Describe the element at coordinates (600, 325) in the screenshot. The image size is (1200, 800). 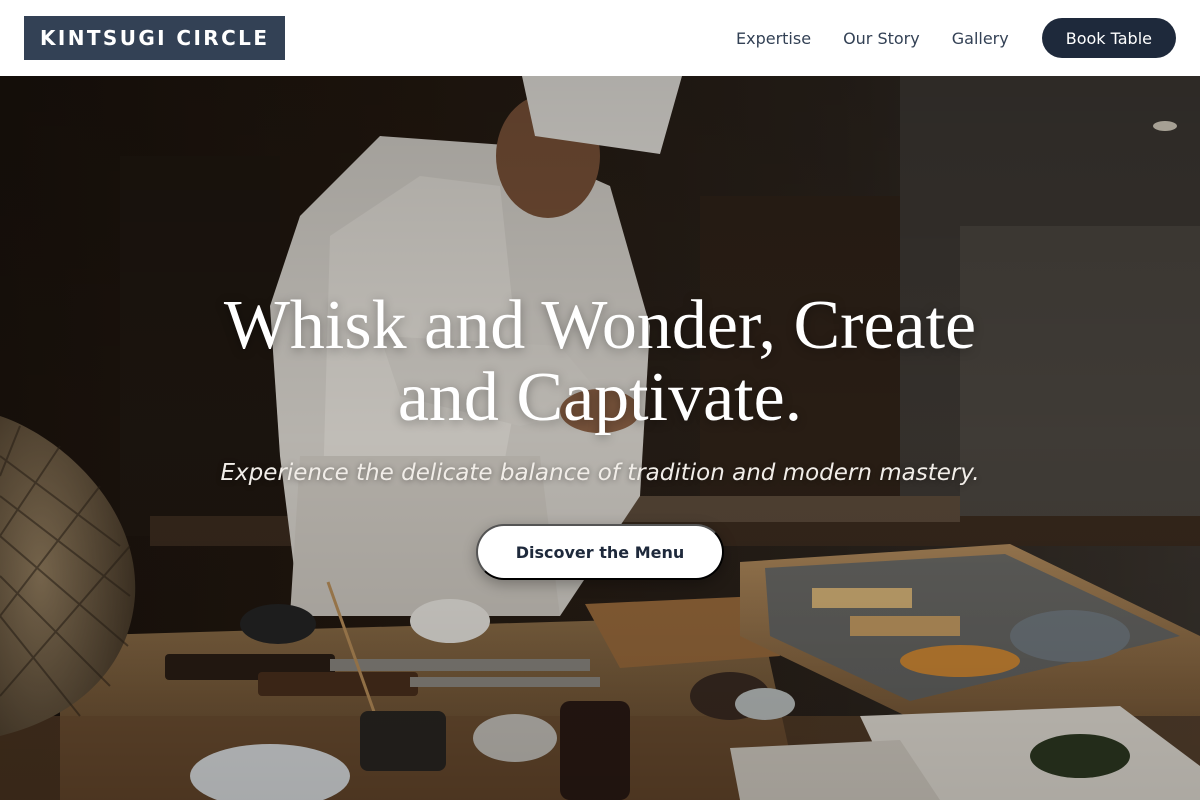
I see `hero-title-line1: Whisk and Wonder, Create` at that location.